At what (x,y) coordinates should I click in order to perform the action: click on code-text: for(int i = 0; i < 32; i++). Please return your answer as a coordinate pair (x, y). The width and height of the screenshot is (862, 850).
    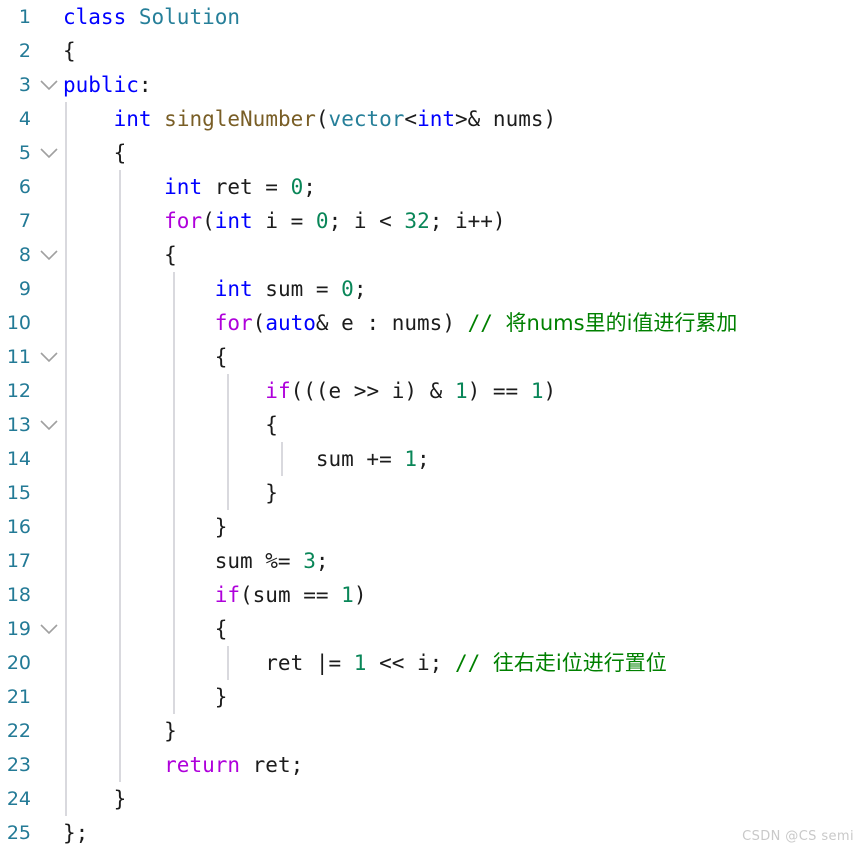
    Looking at the image, I should click on (284, 221).